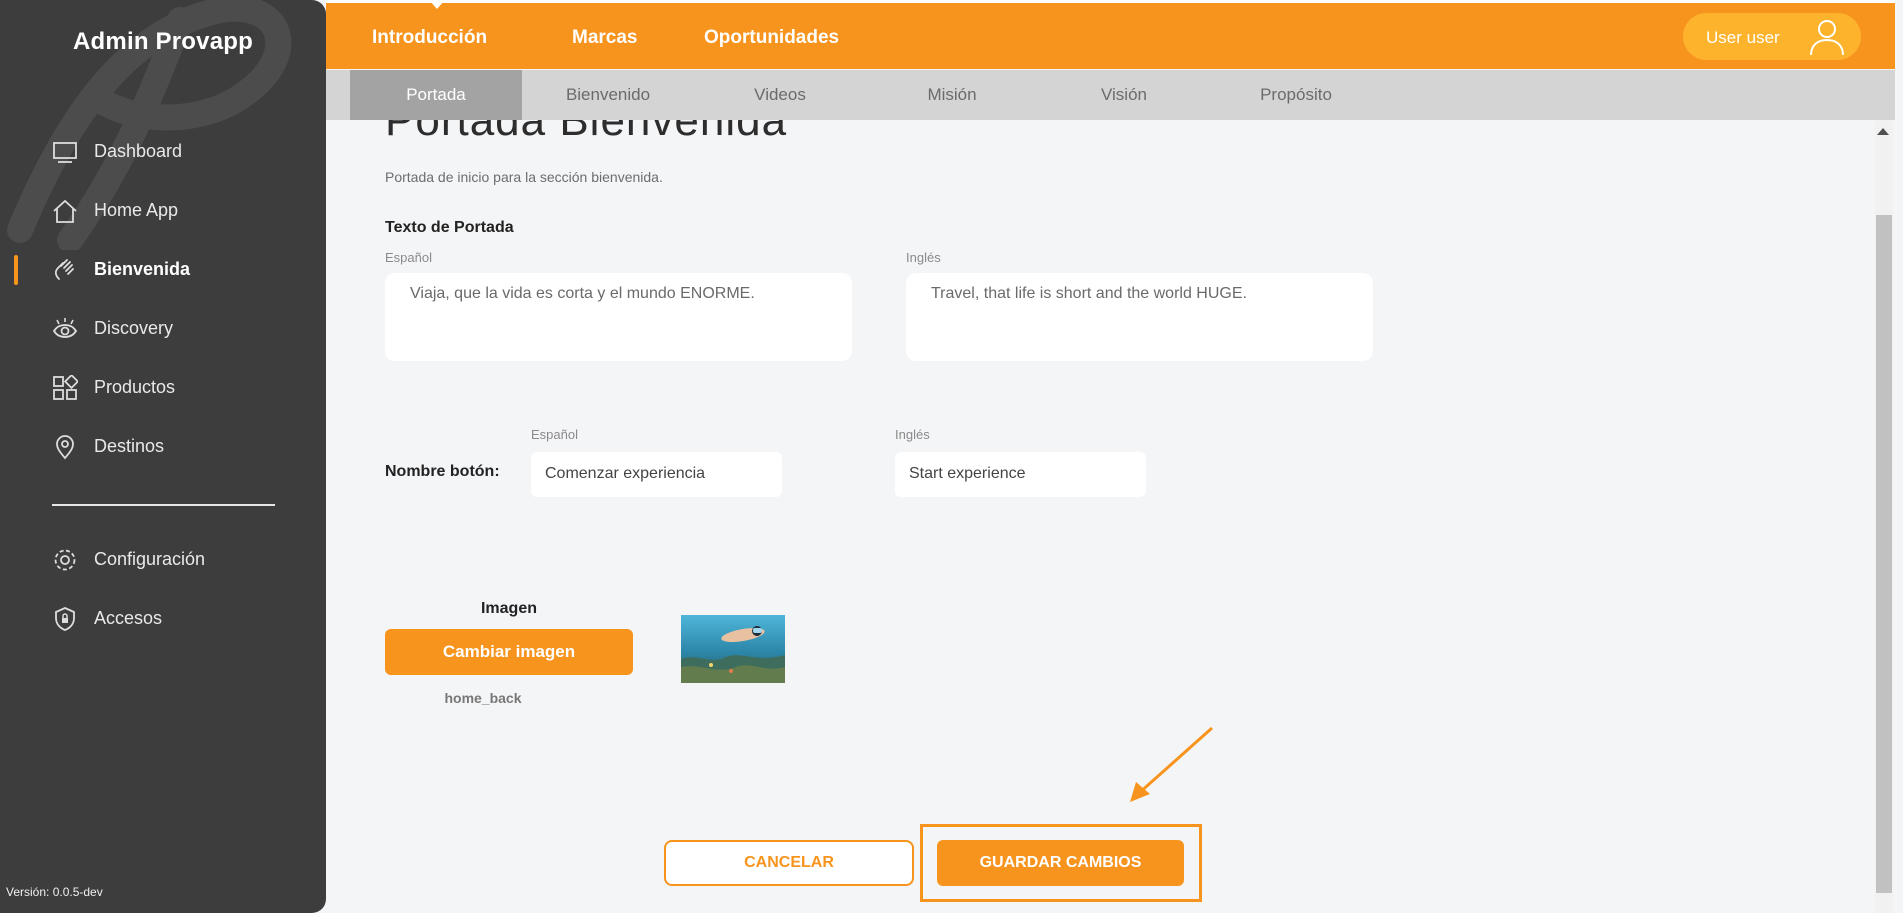  I want to click on sidebar-item-label: Dashboard, so click(138, 151).